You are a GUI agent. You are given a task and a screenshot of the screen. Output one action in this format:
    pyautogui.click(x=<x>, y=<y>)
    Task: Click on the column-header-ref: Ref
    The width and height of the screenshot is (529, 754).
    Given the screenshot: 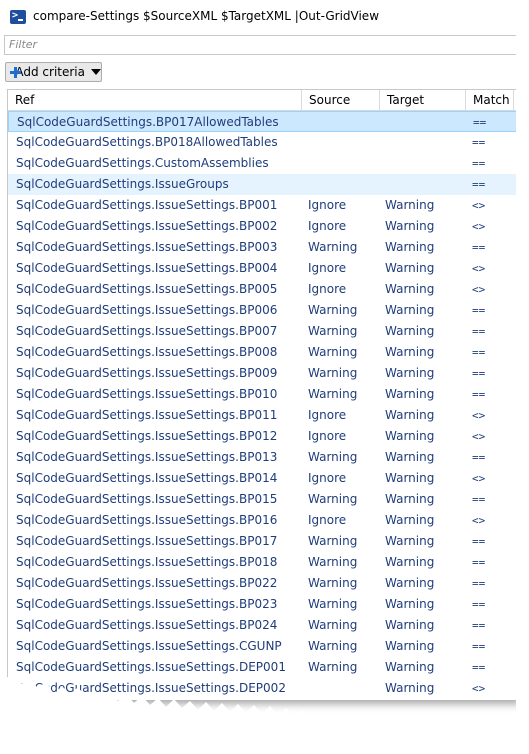 What is the action you would take?
    pyautogui.click(x=155, y=100)
    